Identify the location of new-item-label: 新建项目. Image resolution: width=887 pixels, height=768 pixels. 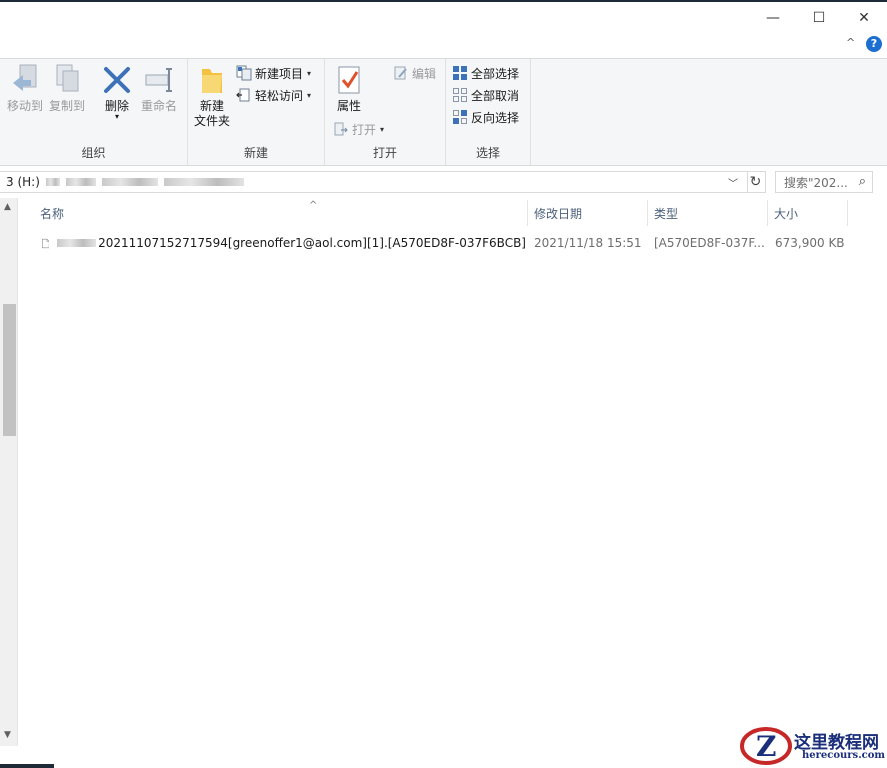
(279, 73).